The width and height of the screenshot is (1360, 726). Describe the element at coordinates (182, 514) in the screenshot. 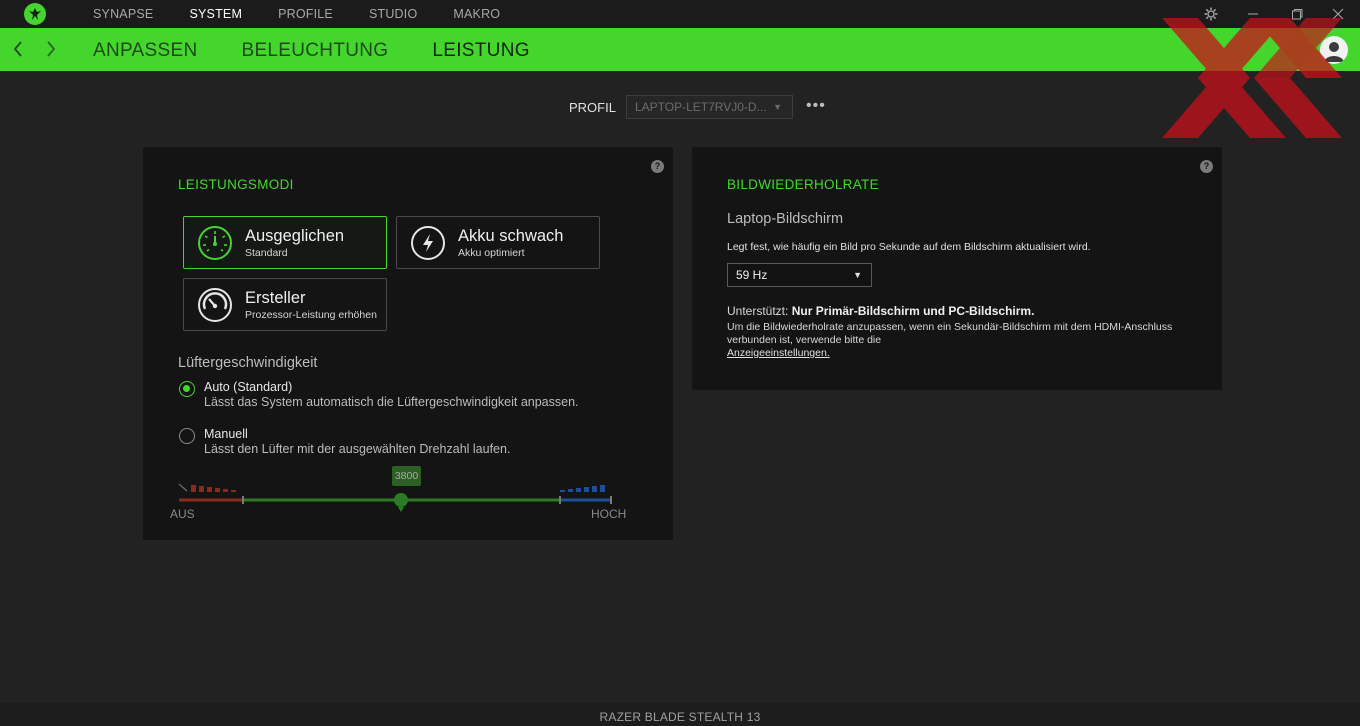

I see `slider-min-label: AUS` at that location.